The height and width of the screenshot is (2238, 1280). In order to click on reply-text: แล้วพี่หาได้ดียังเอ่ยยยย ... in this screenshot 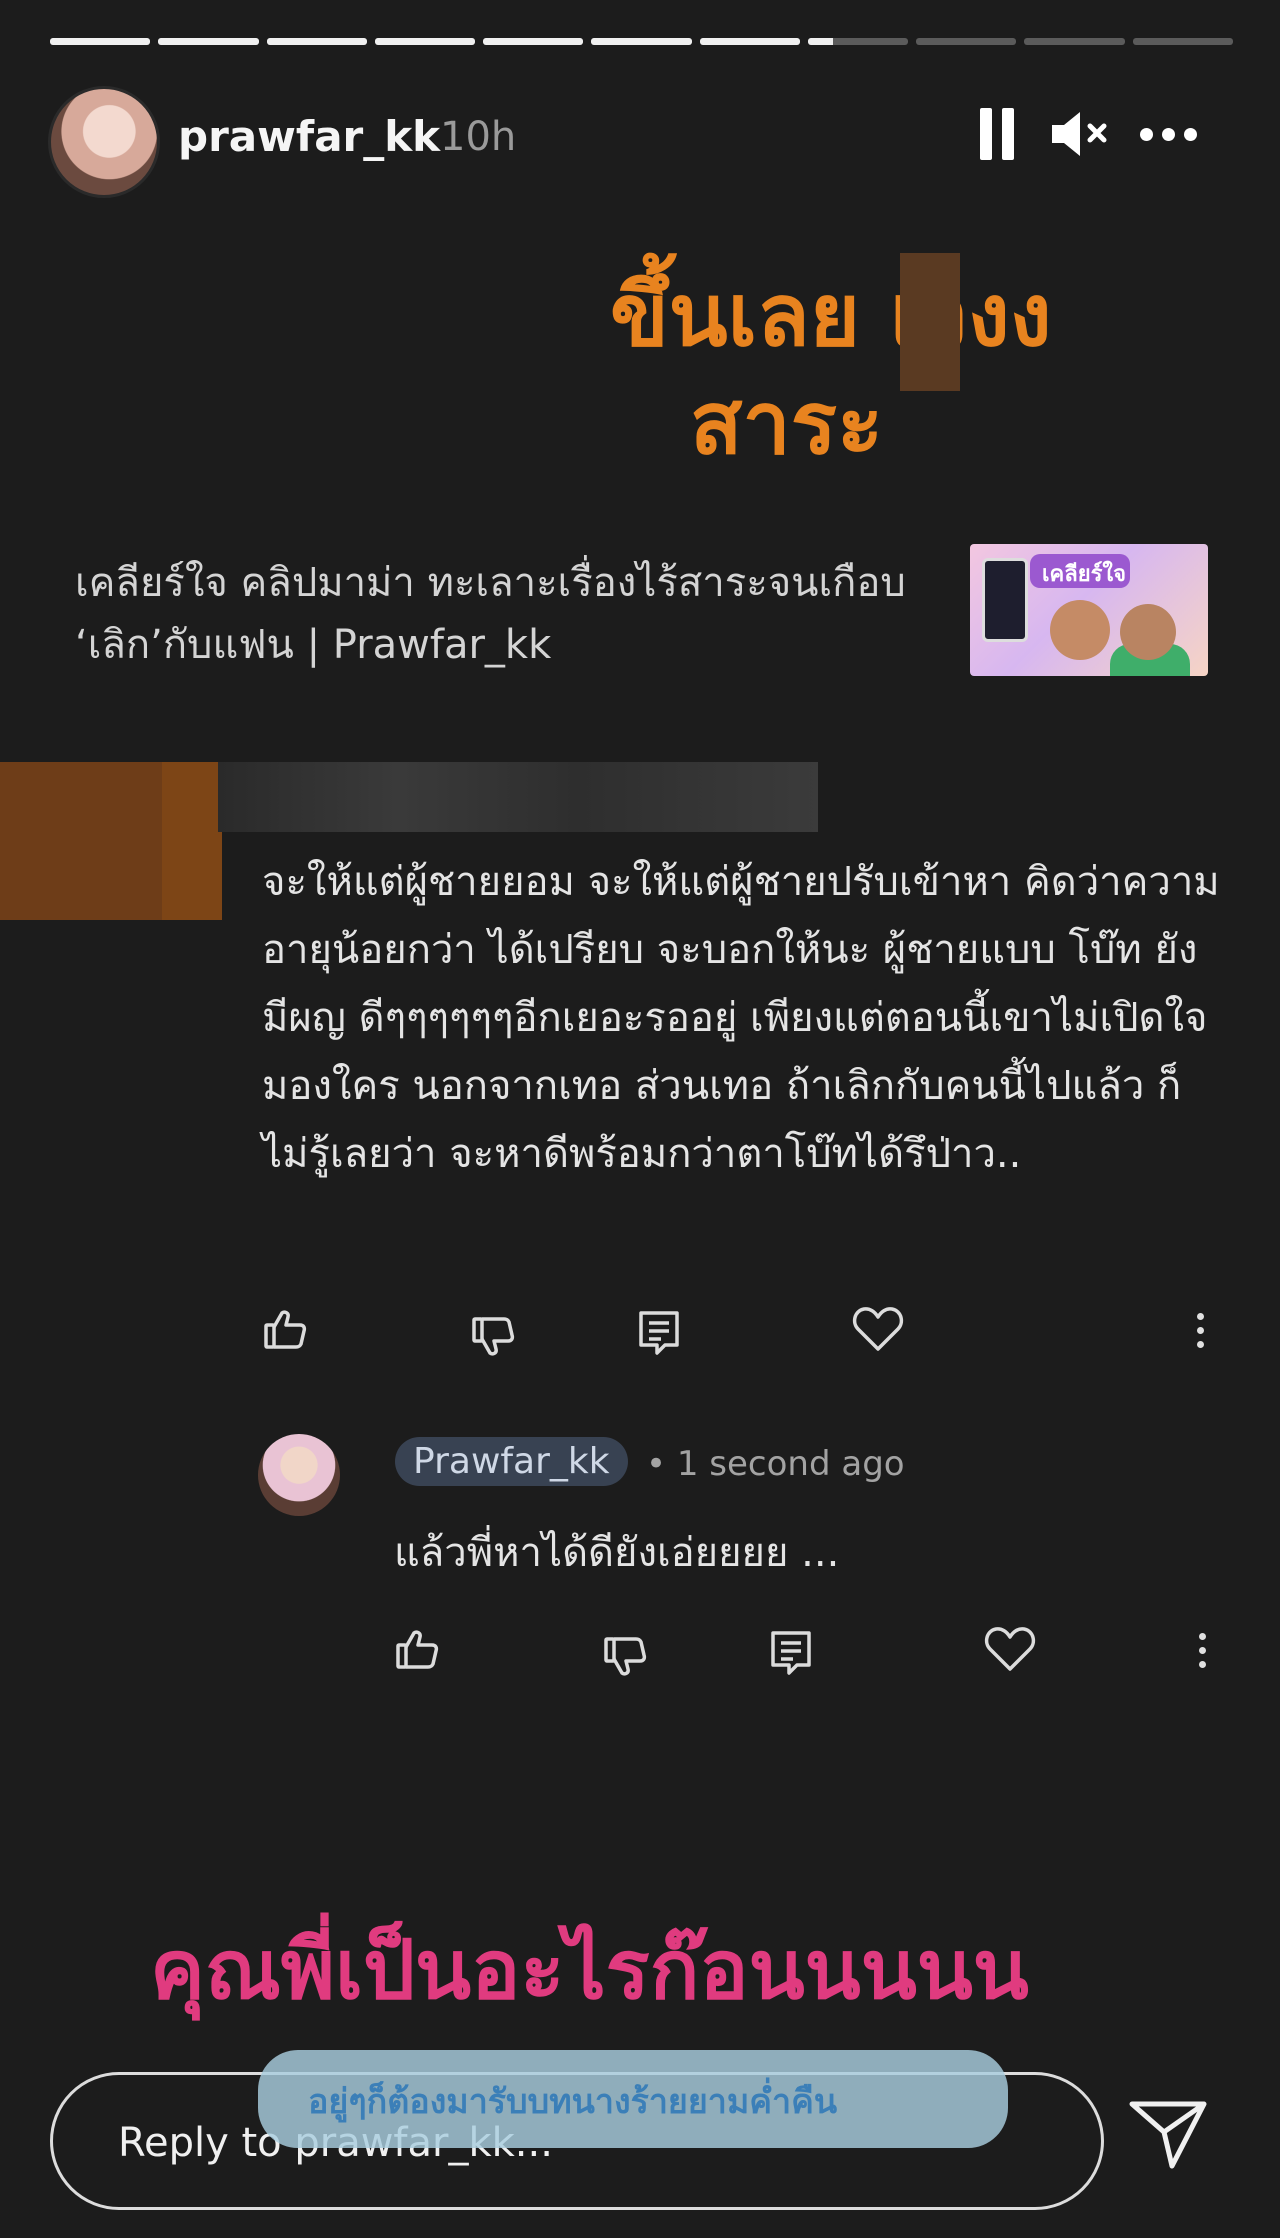, I will do `click(617, 1553)`.